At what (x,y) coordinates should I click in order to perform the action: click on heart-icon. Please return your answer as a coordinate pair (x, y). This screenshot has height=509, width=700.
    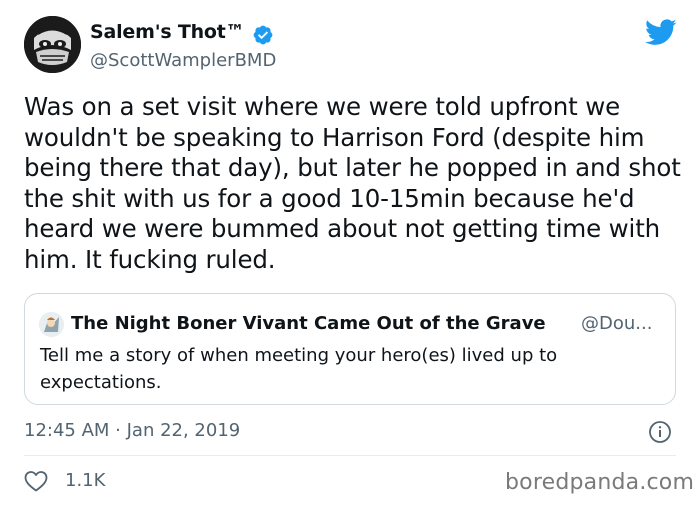
    Looking at the image, I should click on (36, 481).